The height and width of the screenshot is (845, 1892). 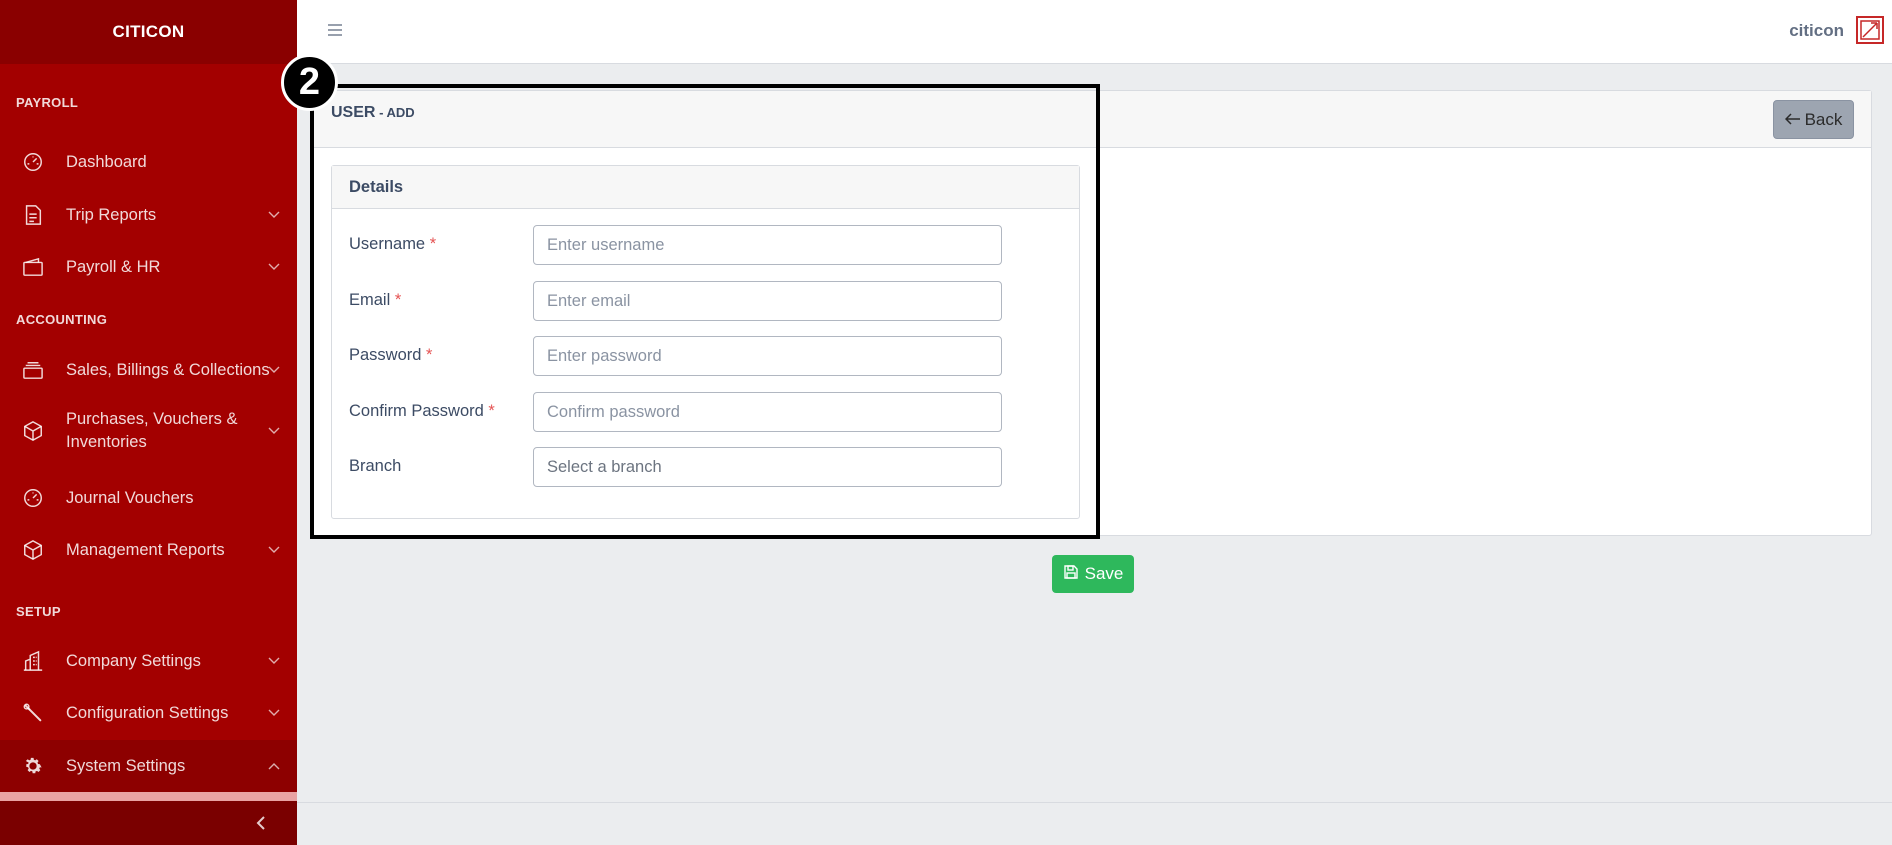 I want to click on confirm-password-row: Confirm Password *, so click(x=699, y=412).